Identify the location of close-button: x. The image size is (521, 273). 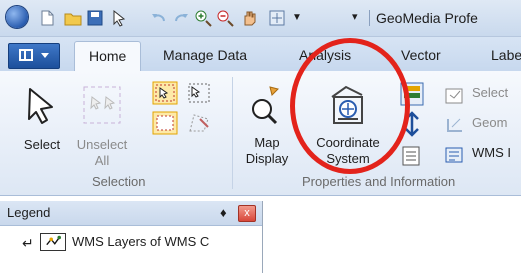
(247, 213).